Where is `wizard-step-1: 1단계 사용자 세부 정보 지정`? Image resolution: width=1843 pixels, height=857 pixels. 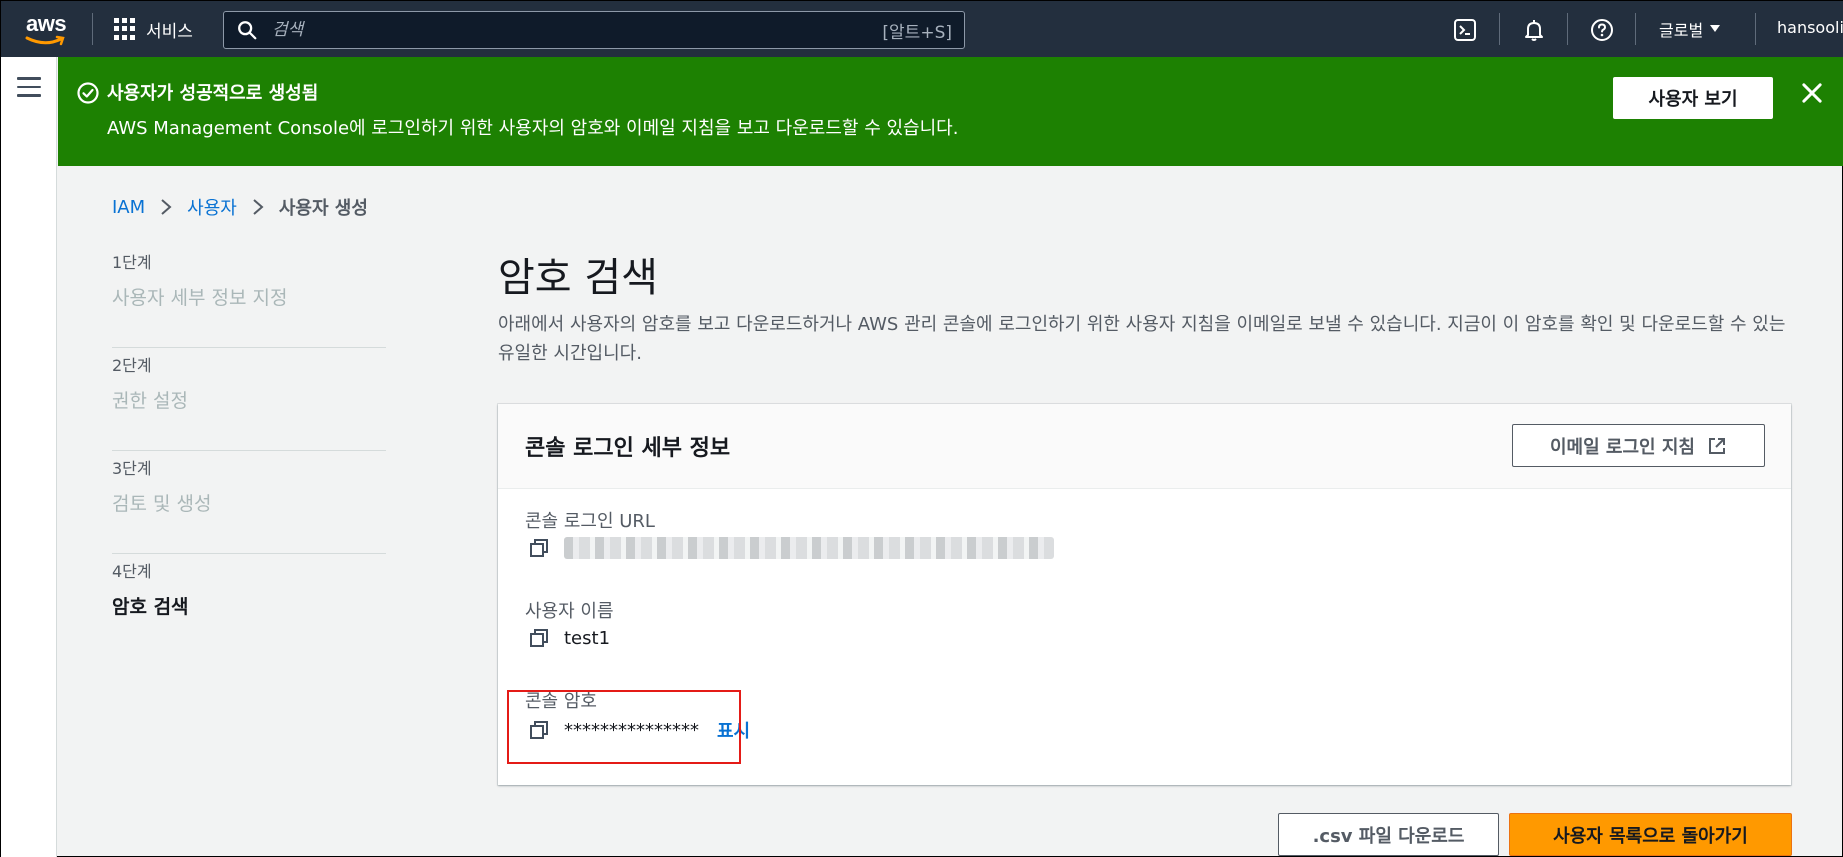 wizard-step-1: 1단계 사용자 세부 정보 지정 is located at coordinates (249, 296).